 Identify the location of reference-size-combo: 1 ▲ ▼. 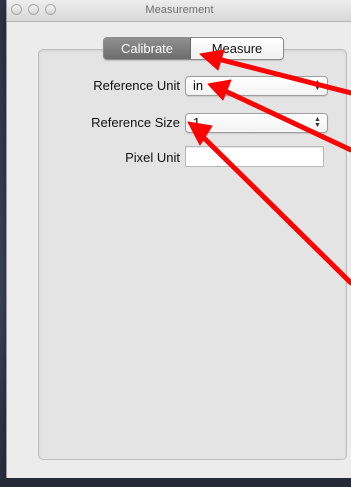
(256, 123).